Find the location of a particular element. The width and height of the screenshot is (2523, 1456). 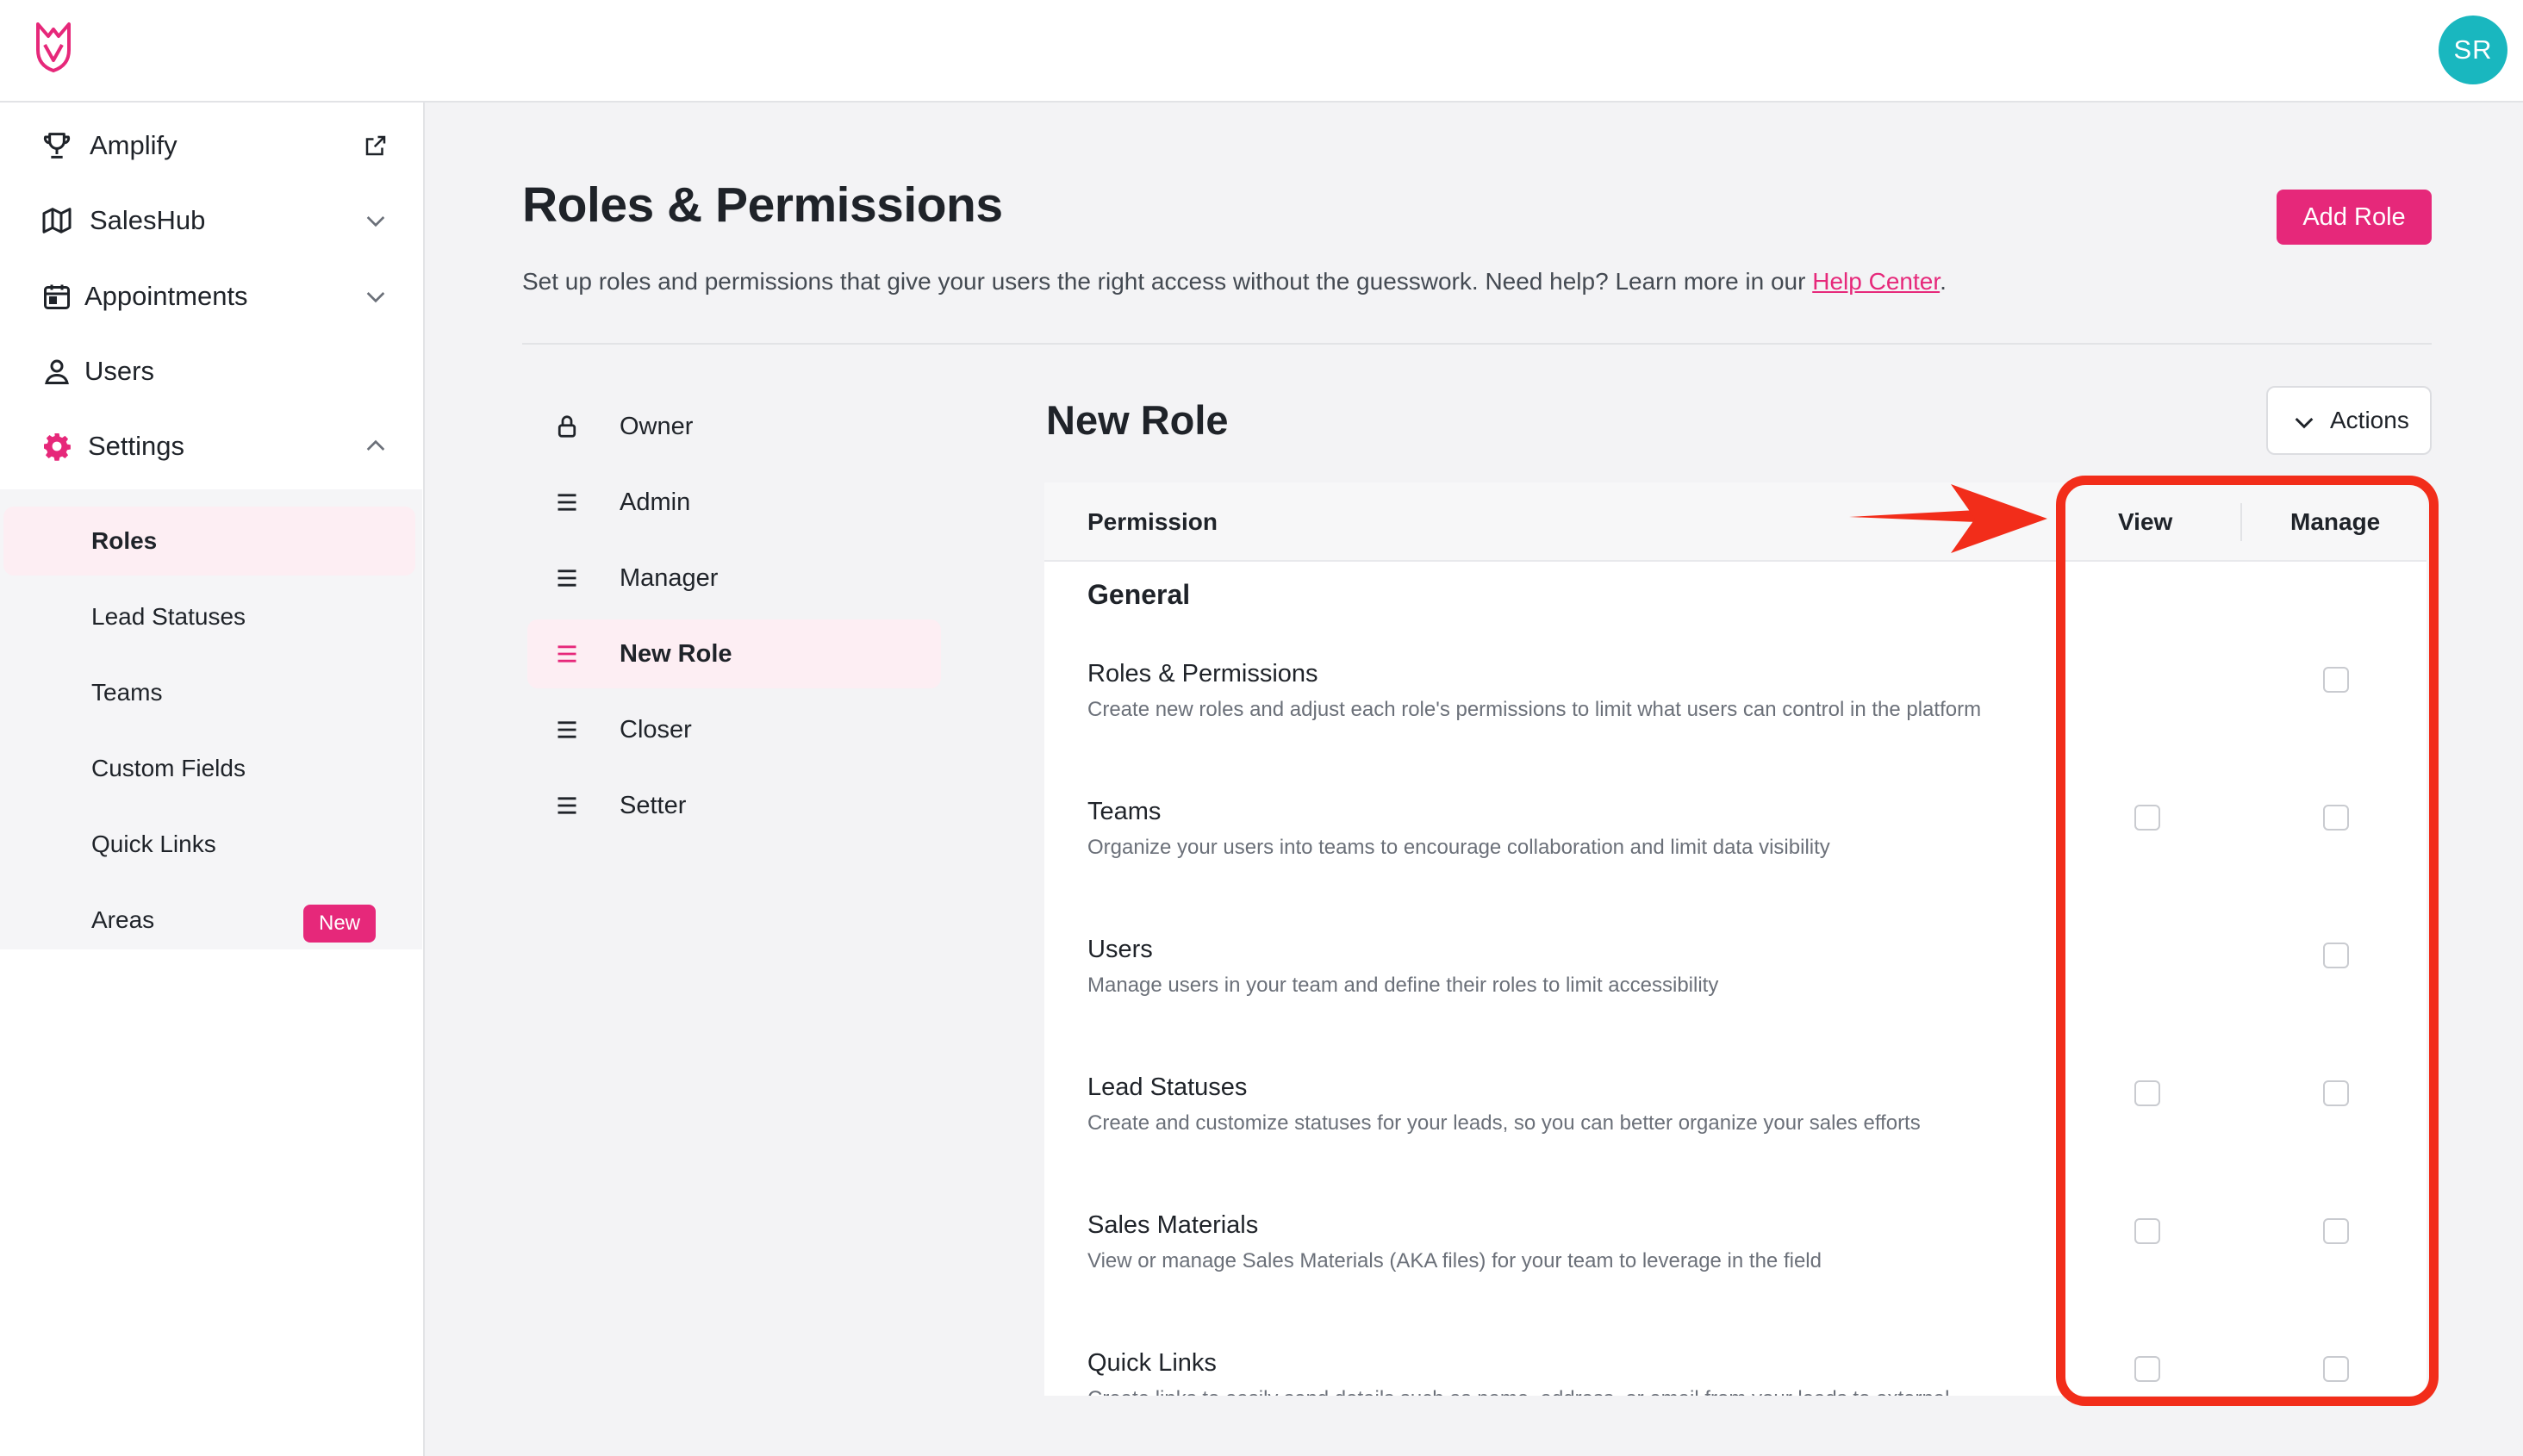

role-item-admin: Admin is located at coordinates (734, 503).